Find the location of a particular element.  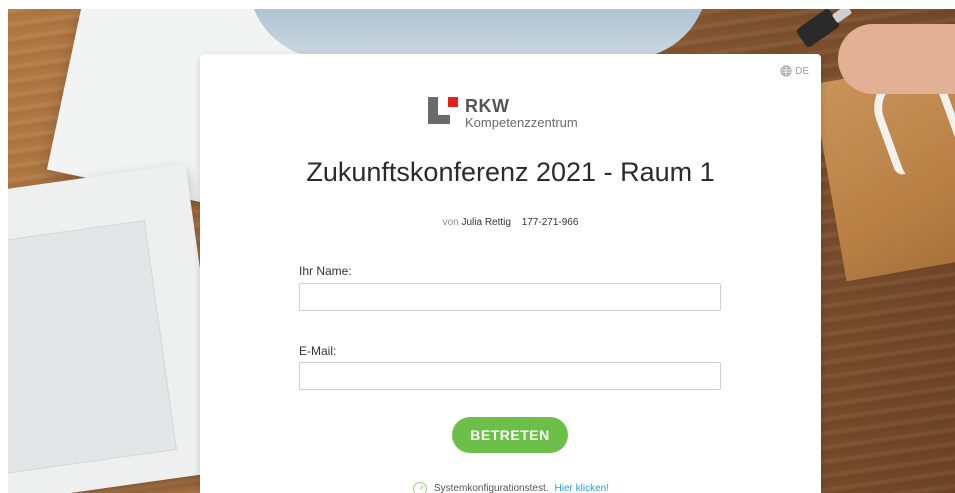

background-jeans is located at coordinates (478, 34).